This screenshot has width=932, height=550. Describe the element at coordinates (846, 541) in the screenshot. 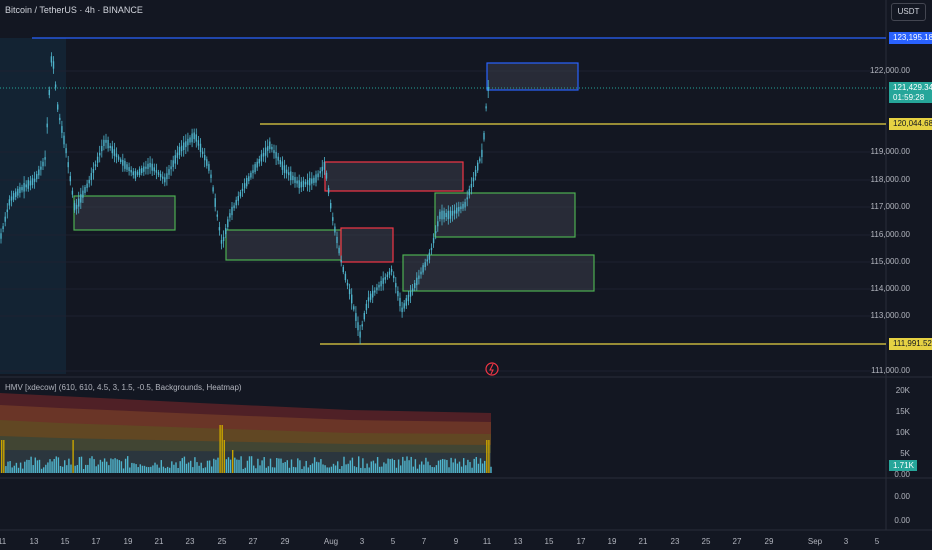

I see `time-tick: 3` at that location.